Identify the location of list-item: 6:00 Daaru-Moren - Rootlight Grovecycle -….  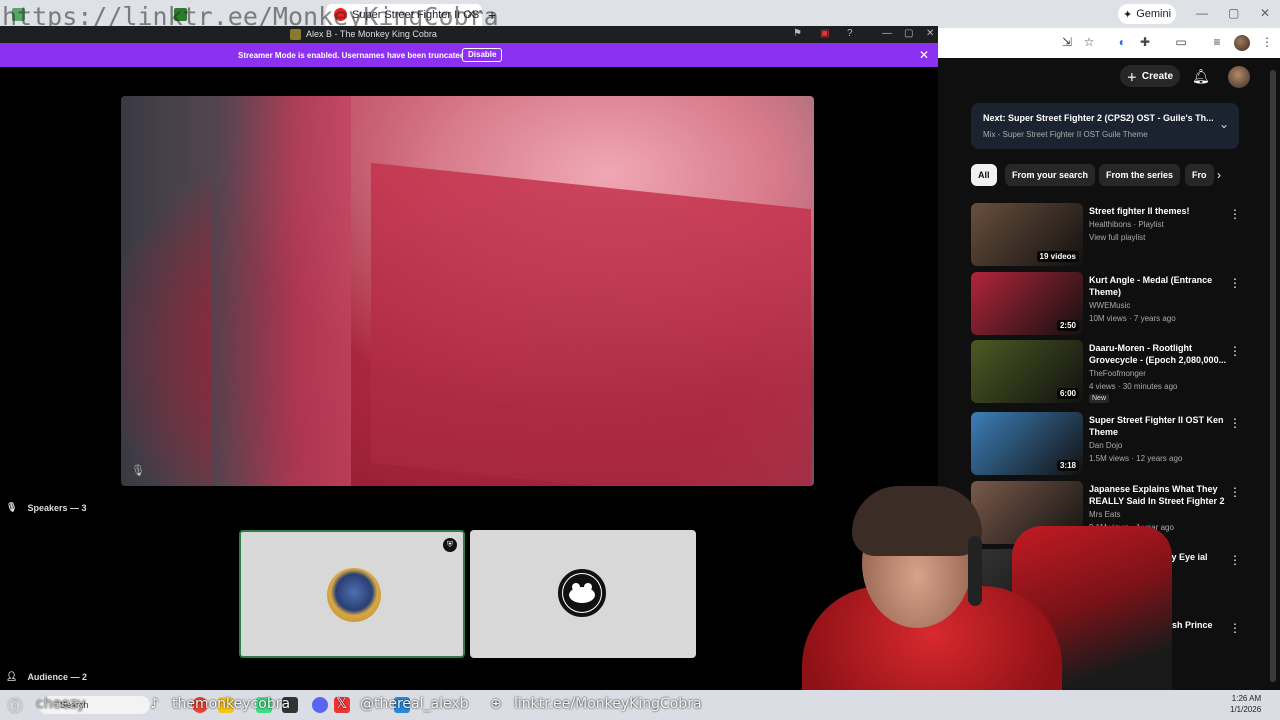
(1121, 373).